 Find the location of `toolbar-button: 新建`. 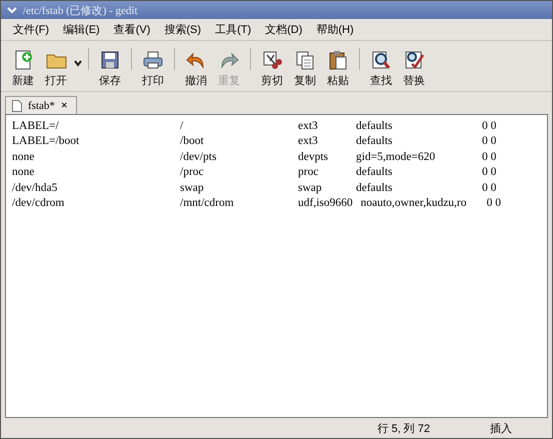

toolbar-button: 新建 is located at coordinates (23, 68).